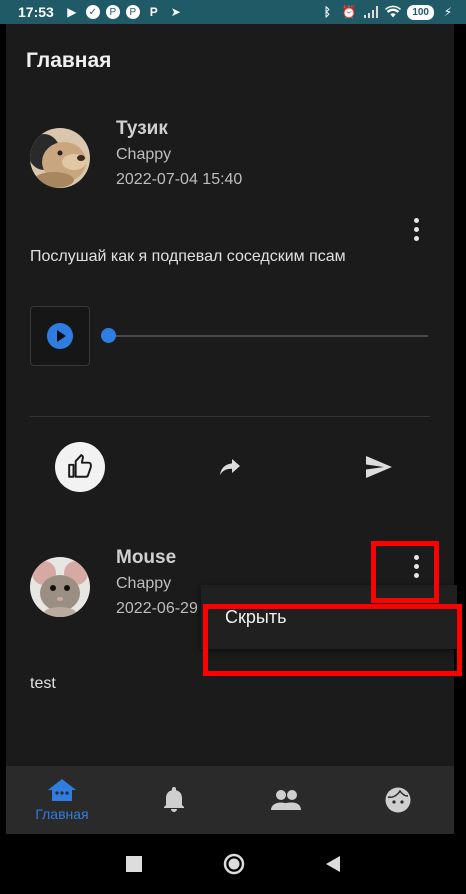 This screenshot has width=466, height=894. Describe the element at coordinates (144, 154) in the screenshot. I see `post-group: Chappy` at that location.